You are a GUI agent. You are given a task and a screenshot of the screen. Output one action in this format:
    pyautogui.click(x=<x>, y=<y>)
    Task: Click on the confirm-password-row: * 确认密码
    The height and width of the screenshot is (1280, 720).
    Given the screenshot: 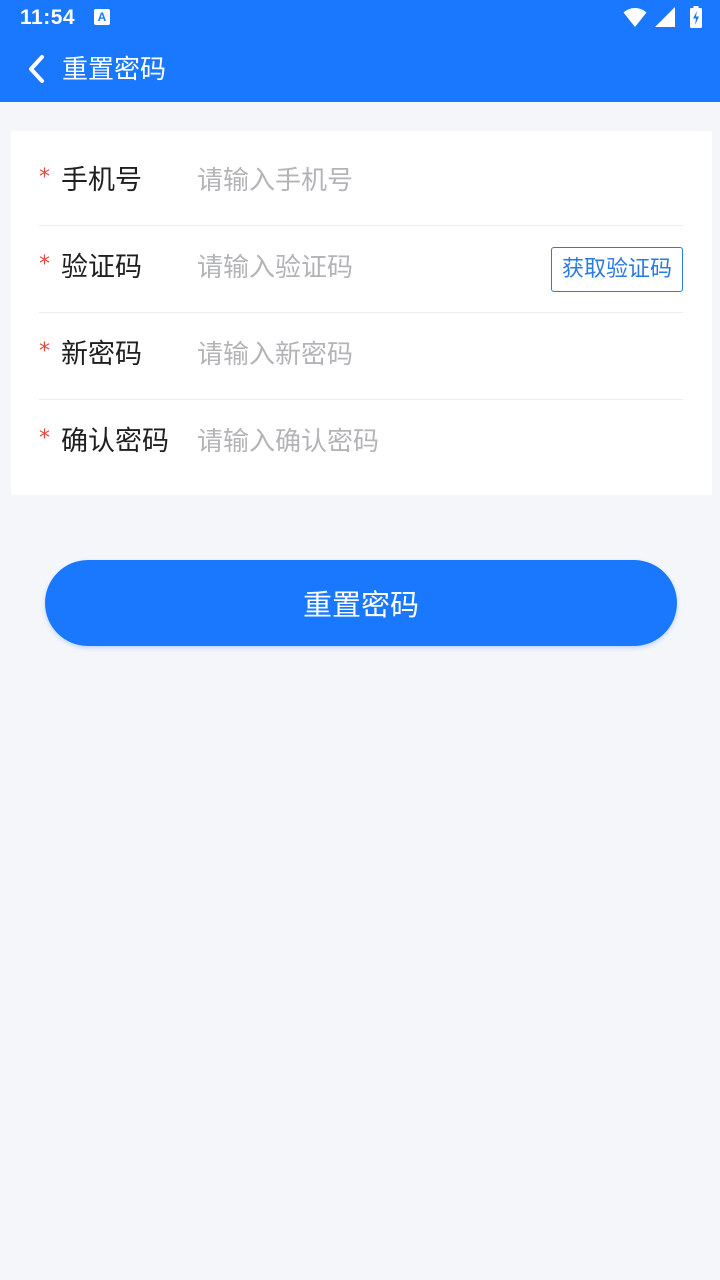 What is the action you would take?
    pyautogui.click(x=361, y=443)
    